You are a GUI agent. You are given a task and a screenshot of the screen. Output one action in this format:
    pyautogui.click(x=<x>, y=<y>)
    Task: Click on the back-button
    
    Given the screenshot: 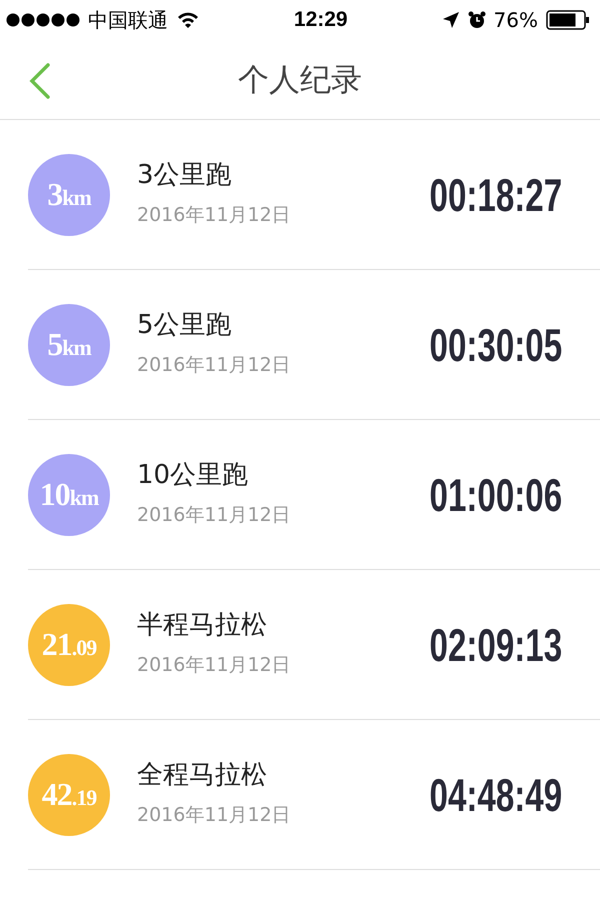 What is the action you would take?
    pyautogui.click(x=40, y=81)
    